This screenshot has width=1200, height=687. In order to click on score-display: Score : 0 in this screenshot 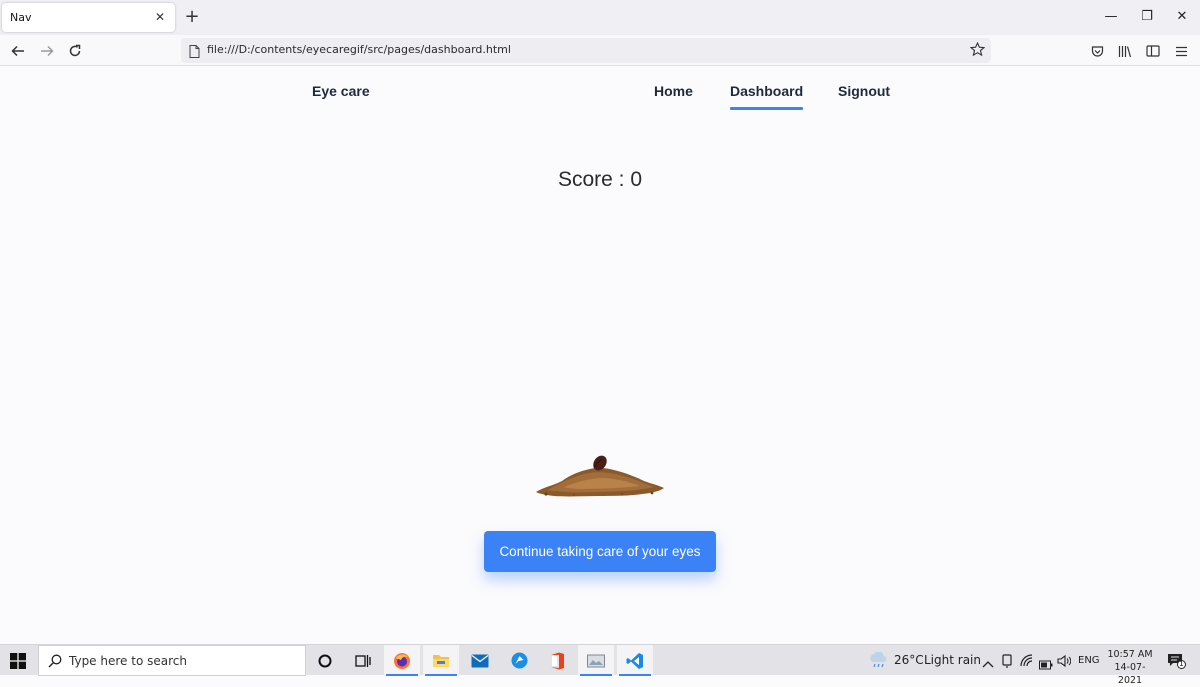, I will do `click(600, 179)`.